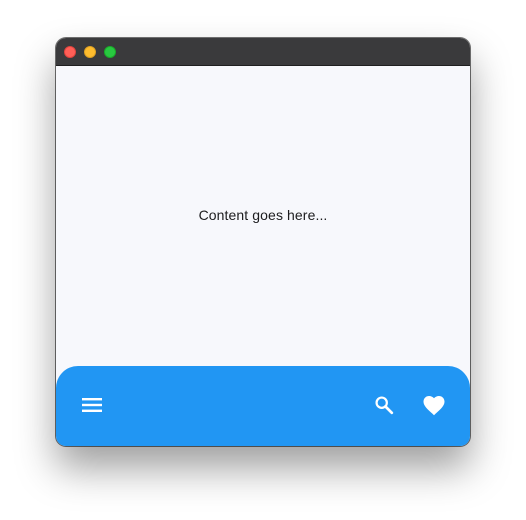  What do you see at coordinates (263, 52) in the screenshot?
I see `title-bar` at bounding box center [263, 52].